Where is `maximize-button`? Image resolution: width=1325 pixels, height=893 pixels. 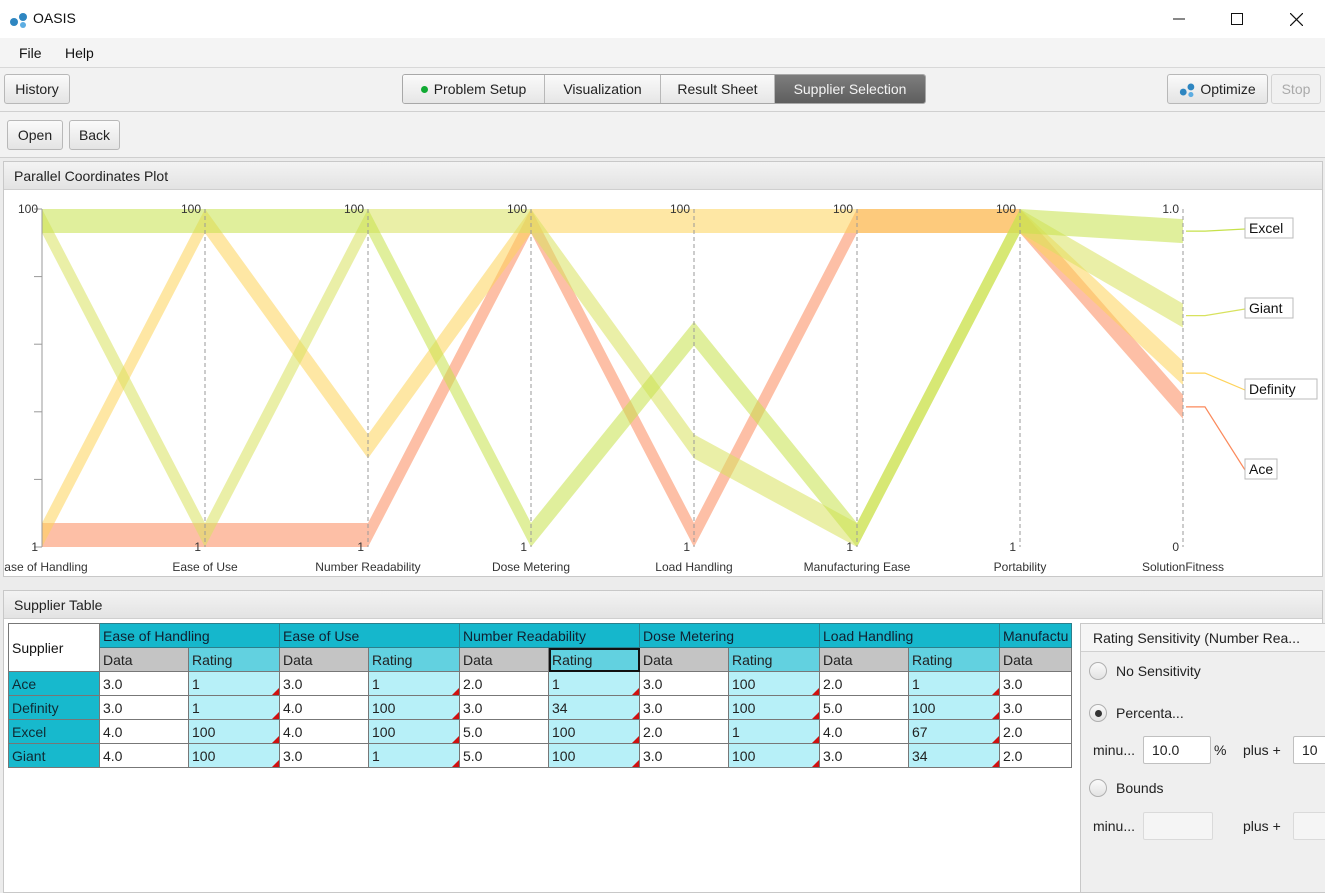 maximize-button is located at coordinates (1237, 19).